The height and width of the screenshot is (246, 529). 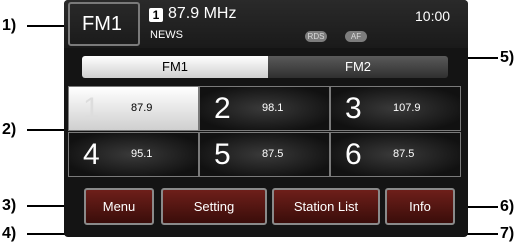 I want to click on callout-2-leader, so click(x=45, y=130).